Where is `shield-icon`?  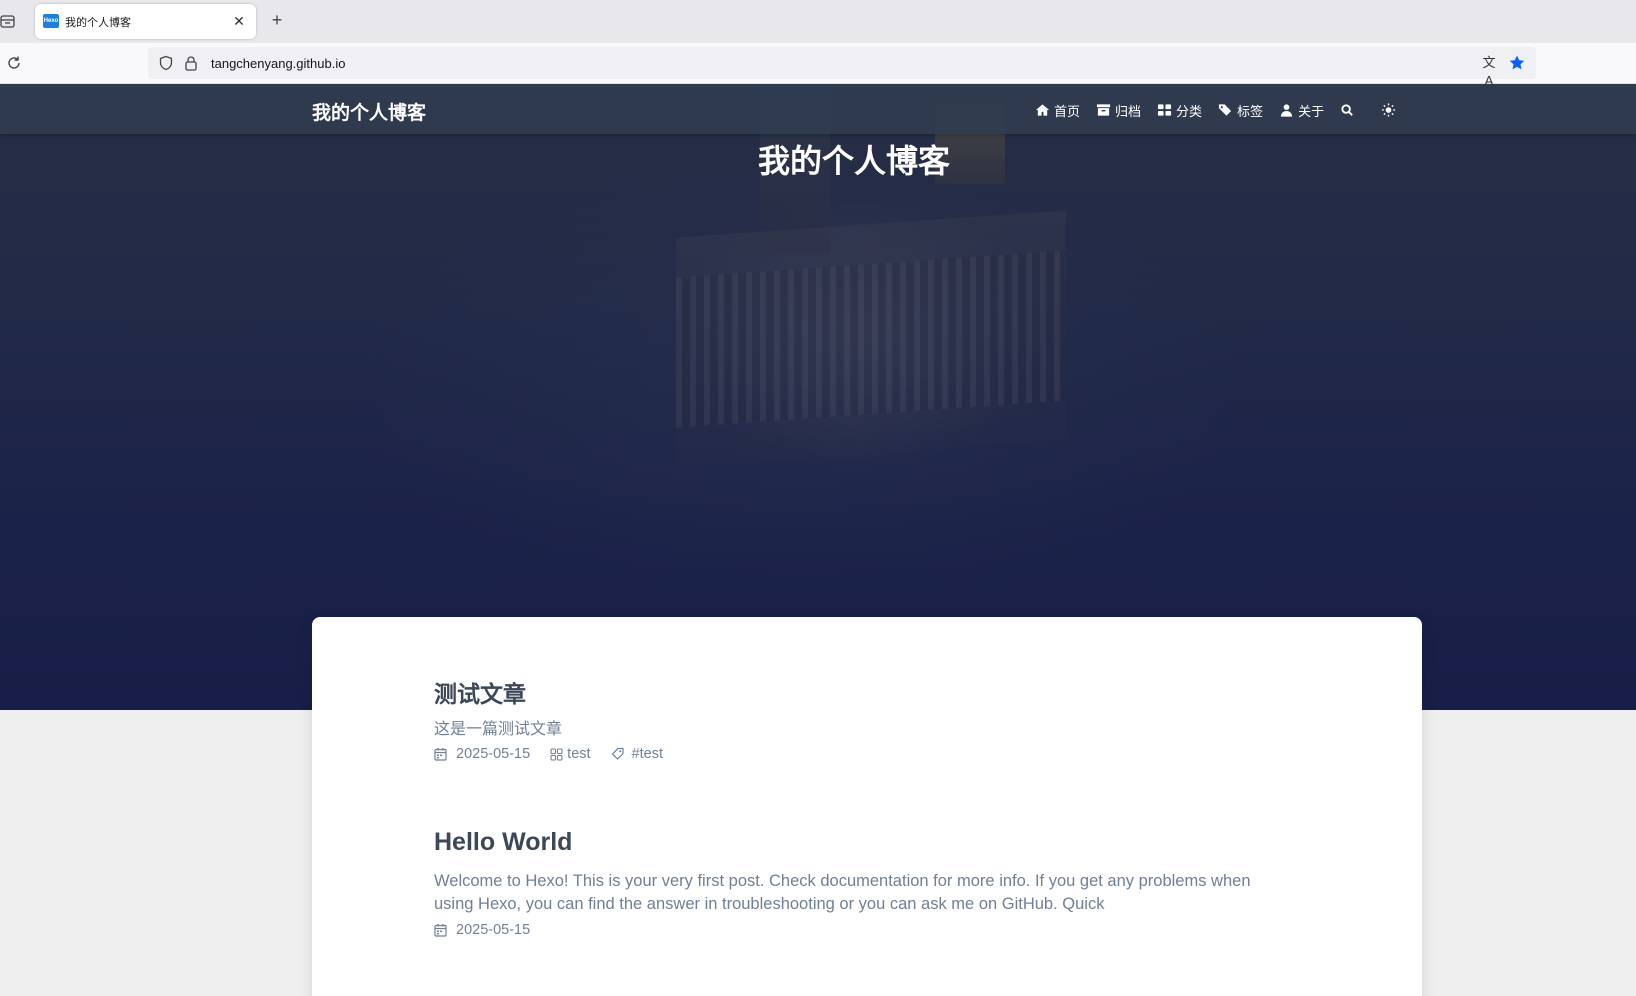 shield-icon is located at coordinates (166, 63).